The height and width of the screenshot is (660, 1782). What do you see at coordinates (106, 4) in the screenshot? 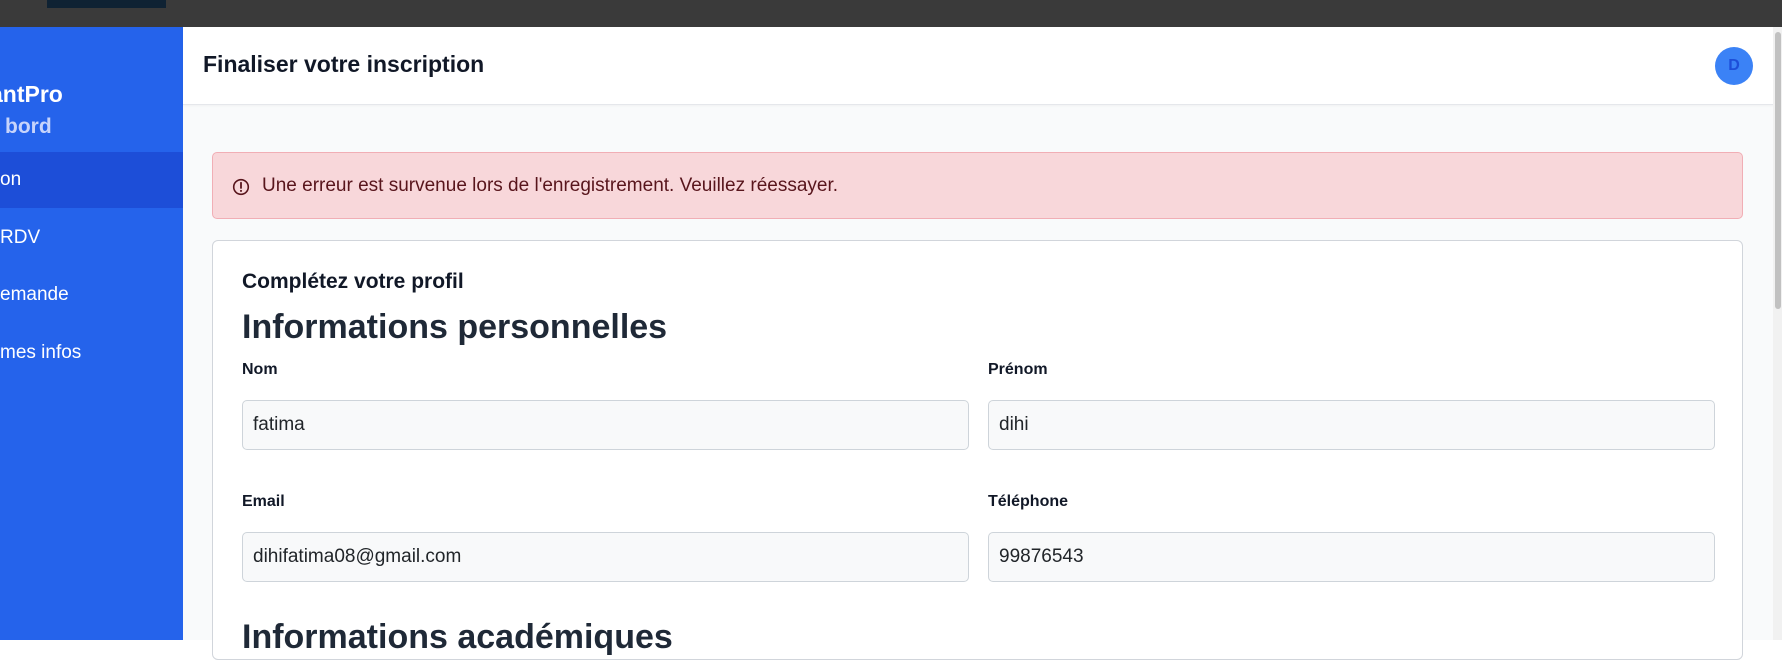
I see `top-bar-logo-block` at bounding box center [106, 4].